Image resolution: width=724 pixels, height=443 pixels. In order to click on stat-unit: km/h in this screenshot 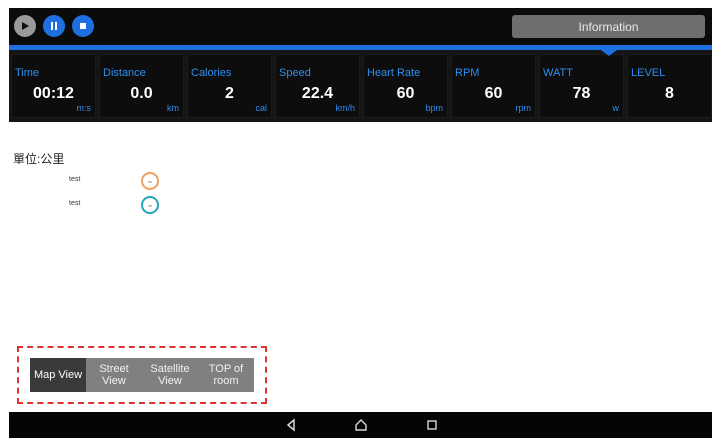, I will do `click(345, 108)`.